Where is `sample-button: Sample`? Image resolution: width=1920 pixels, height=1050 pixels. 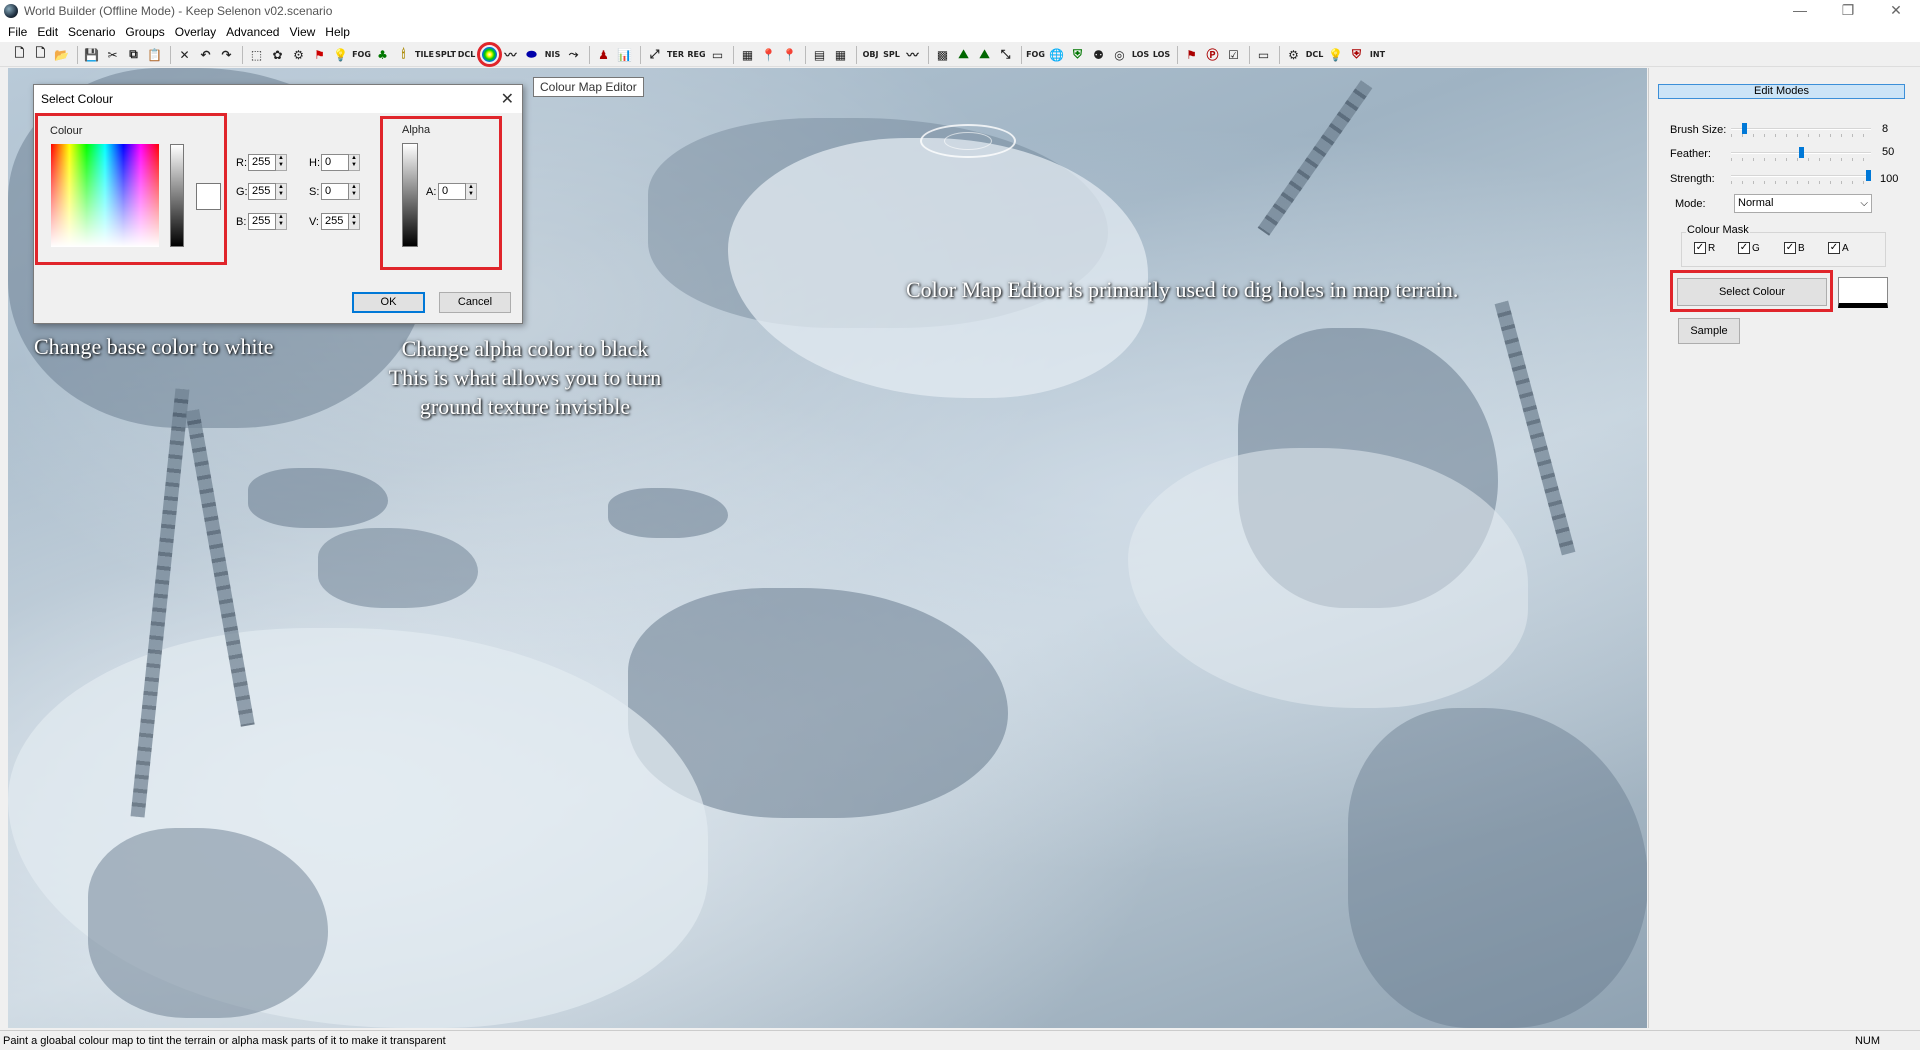
sample-button: Sample is located at coordinates (1709, 331).